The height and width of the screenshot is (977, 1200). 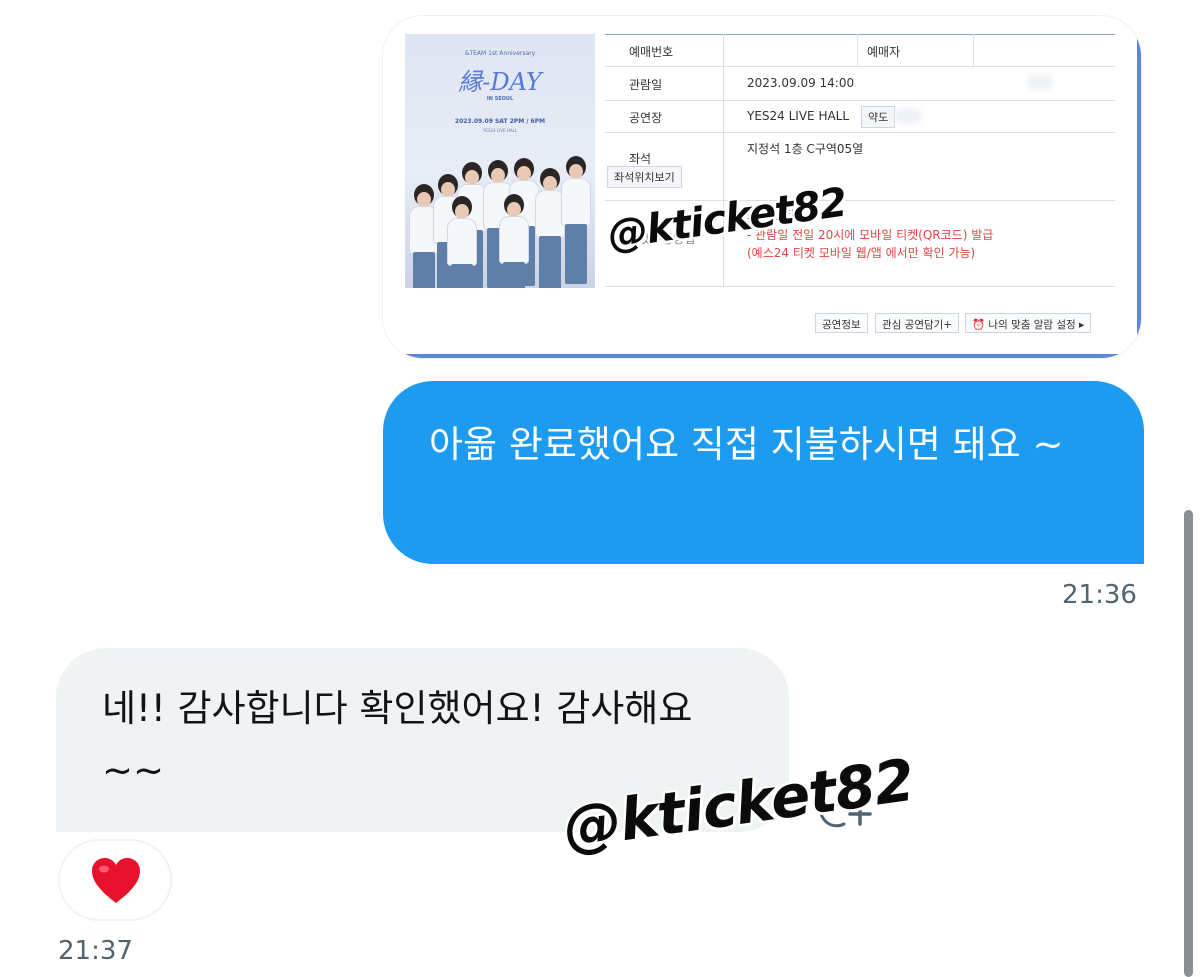 What do you see at coordinates (646, 85) in the screenshot?
I see `date-label: 관람일` at bounding box center [646, 85].